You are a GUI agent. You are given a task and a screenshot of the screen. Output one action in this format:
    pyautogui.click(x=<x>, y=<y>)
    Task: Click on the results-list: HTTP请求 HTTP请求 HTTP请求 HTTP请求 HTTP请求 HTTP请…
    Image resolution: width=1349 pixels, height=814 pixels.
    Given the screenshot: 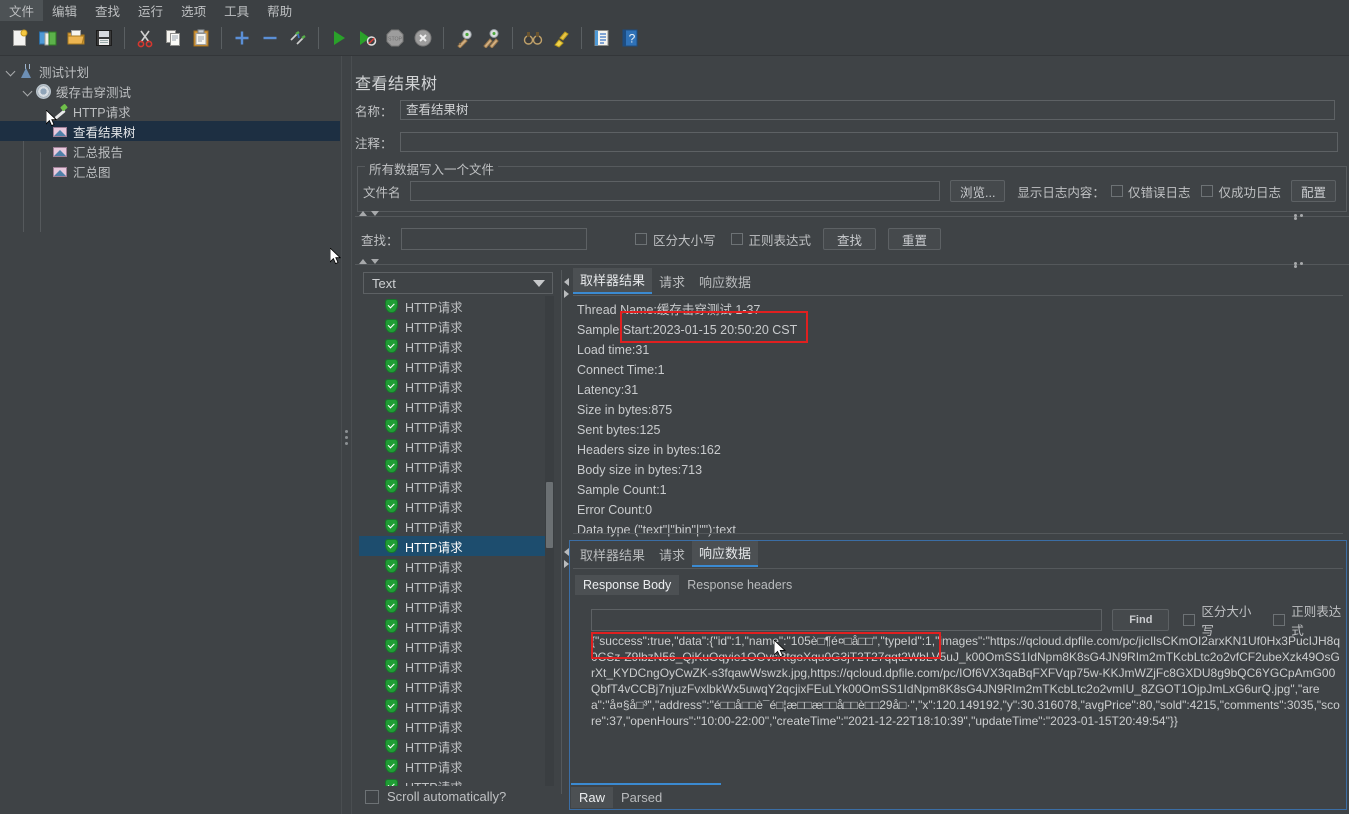 What is the action you would take?
    pyautogui.click(x=457, y=541)
    